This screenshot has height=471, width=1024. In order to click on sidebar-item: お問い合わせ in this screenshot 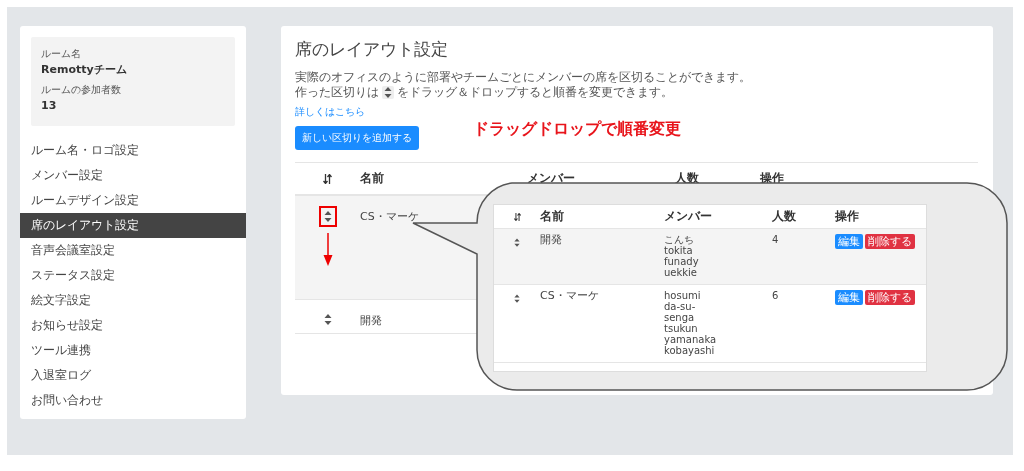, I will do `click(133, 400)`.